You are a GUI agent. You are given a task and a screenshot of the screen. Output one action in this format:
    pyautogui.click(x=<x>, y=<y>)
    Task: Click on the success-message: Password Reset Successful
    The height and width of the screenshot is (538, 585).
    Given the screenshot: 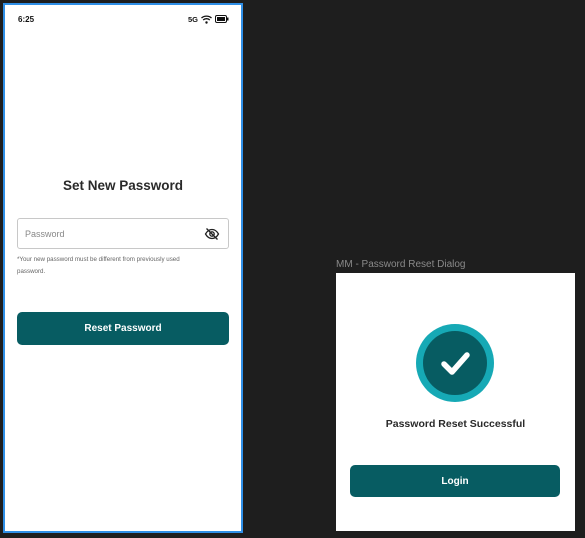 What is the action you would take?
    pyautogui.click(x=455, y=424)
    